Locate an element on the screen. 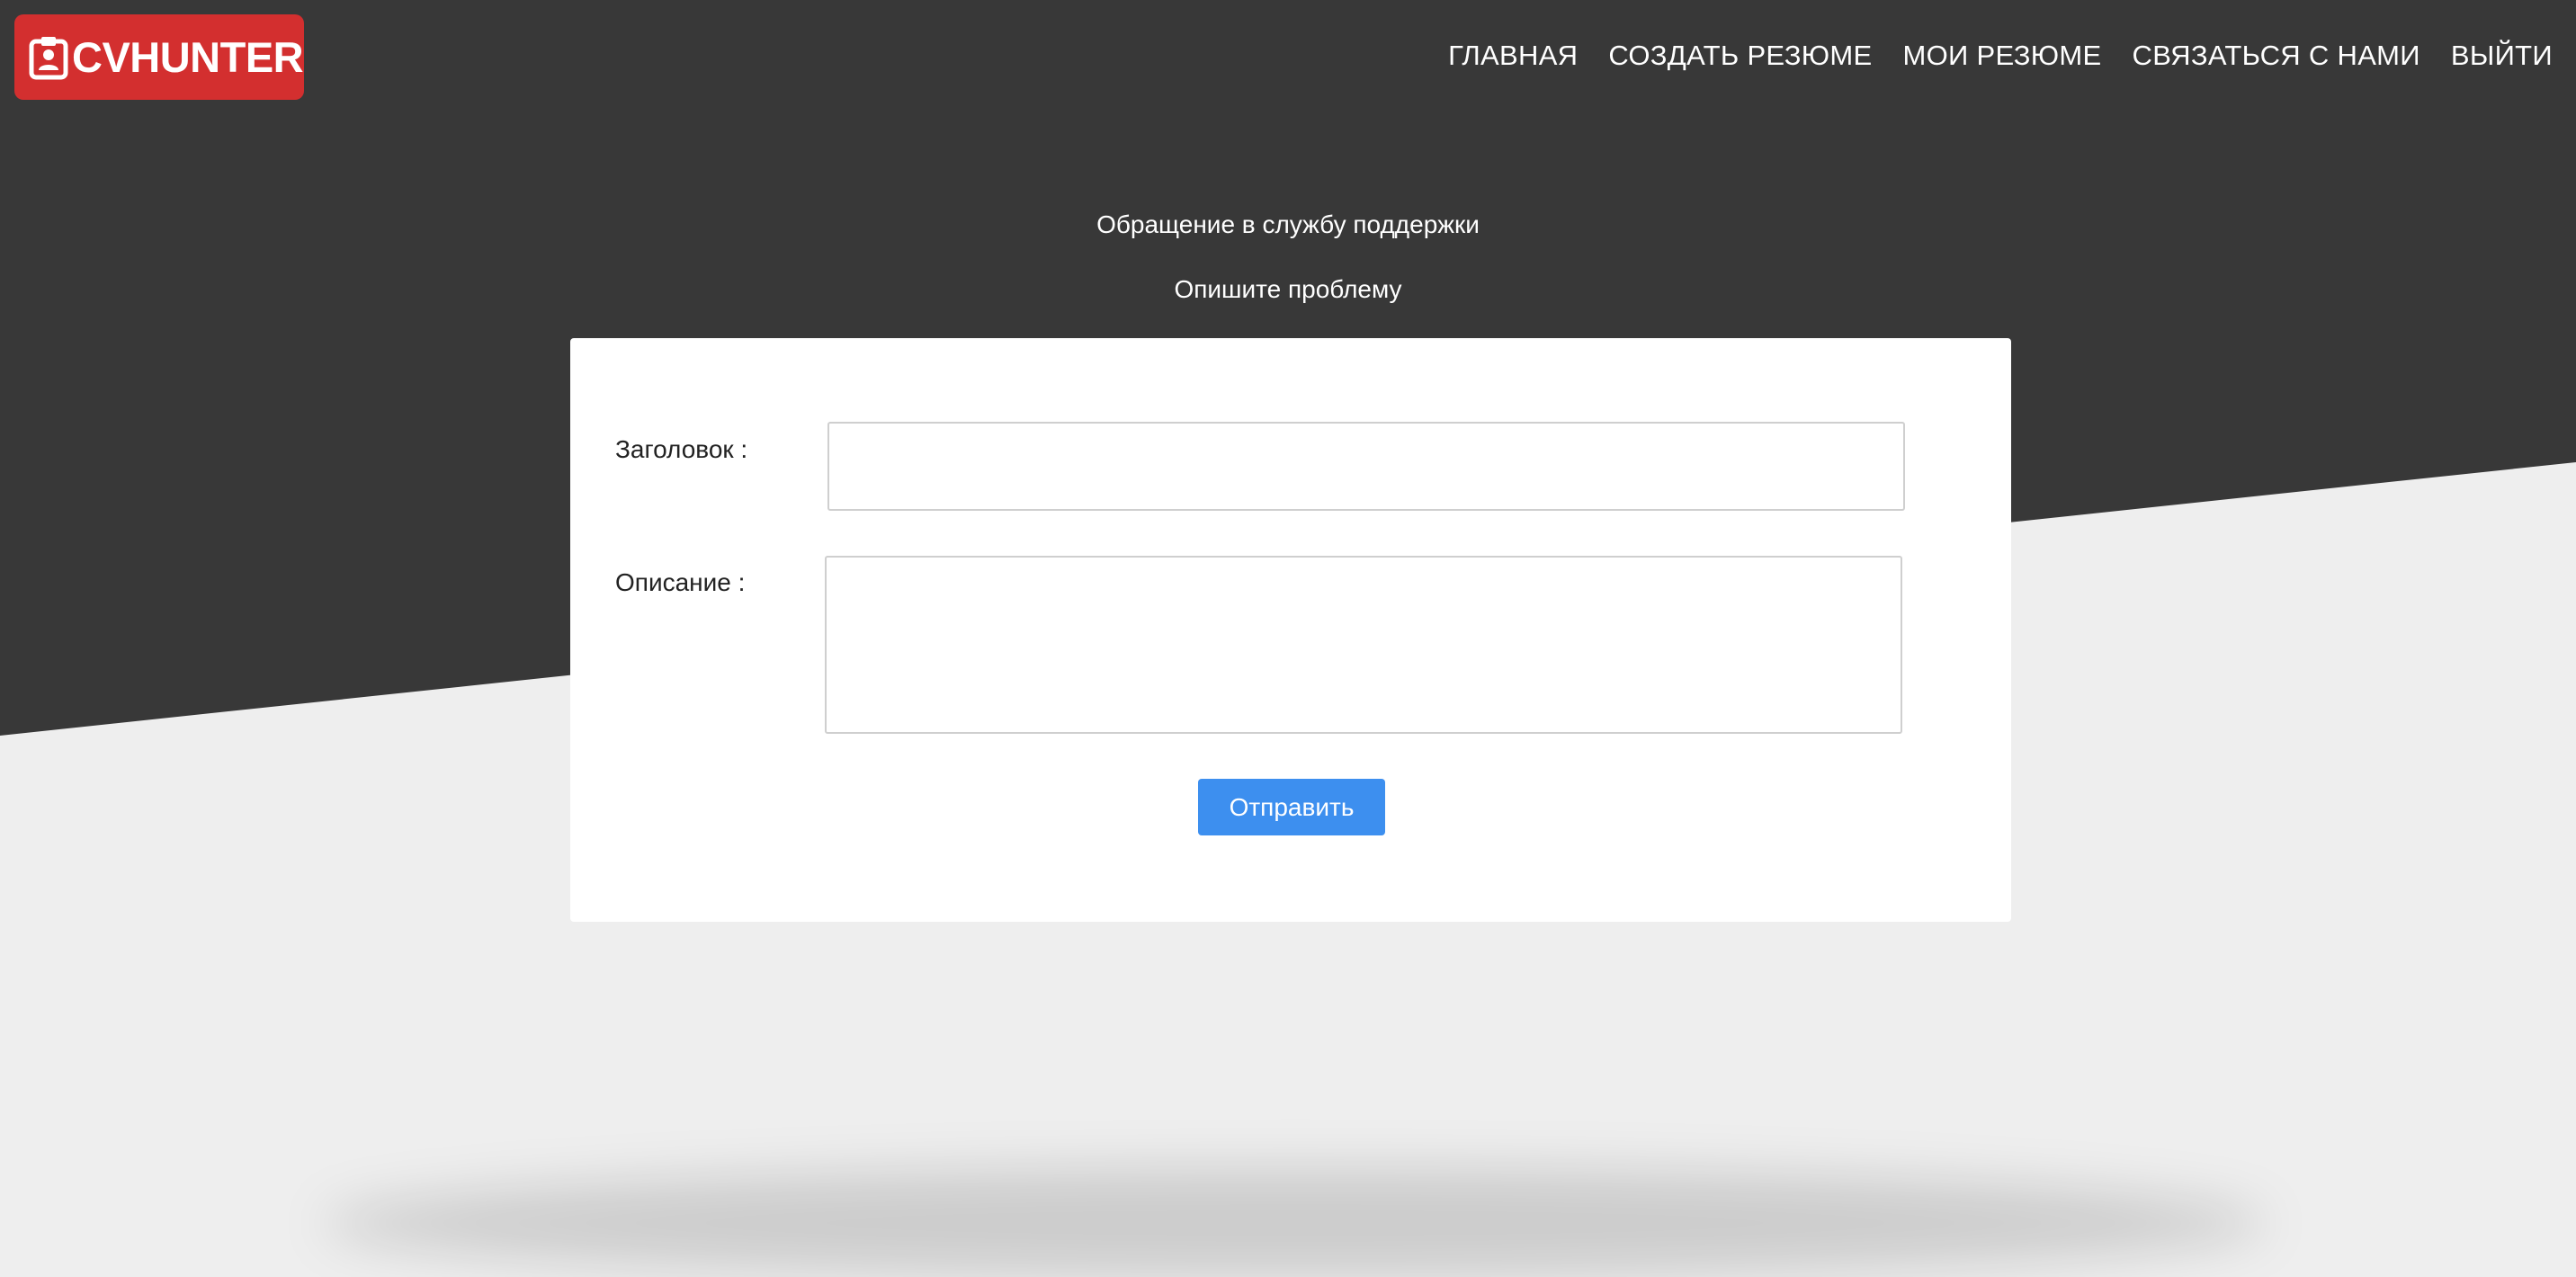 Image resolution: width=2576 pixels, height=1277 pixels. nav-item-create-resume: СОЗДАТЬ РЕЗЮМЕ is located at coordinates (1740, 55).